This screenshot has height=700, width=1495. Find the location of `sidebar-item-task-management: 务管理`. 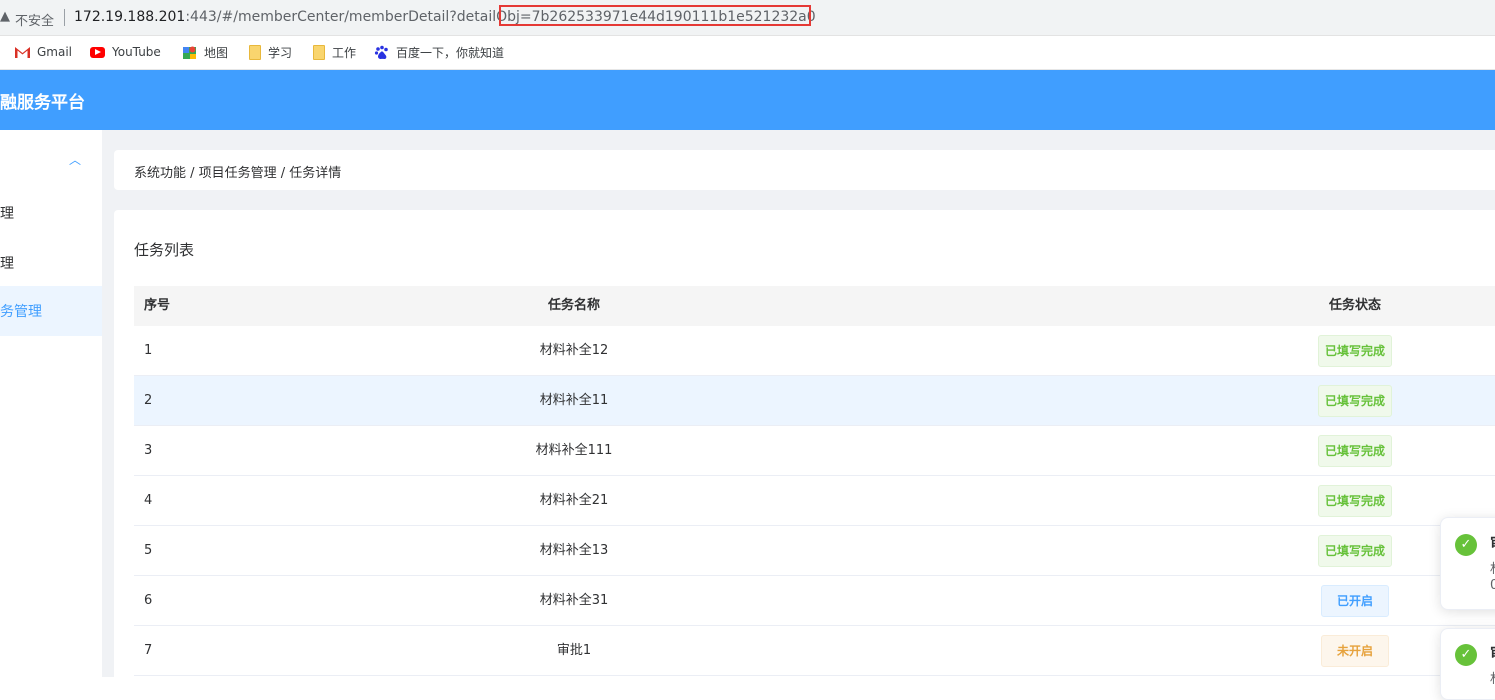

sidebar-item-task-management: 务管理 is located at coordinates (51, 311).